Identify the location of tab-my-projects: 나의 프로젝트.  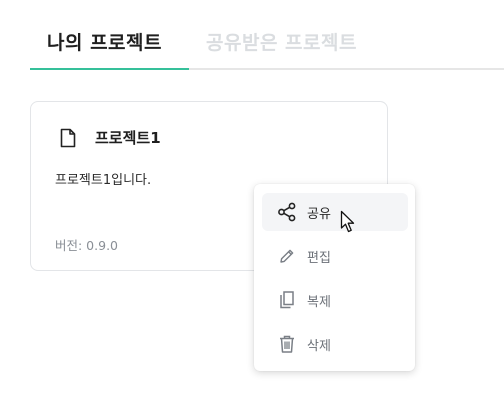
(104, 41).